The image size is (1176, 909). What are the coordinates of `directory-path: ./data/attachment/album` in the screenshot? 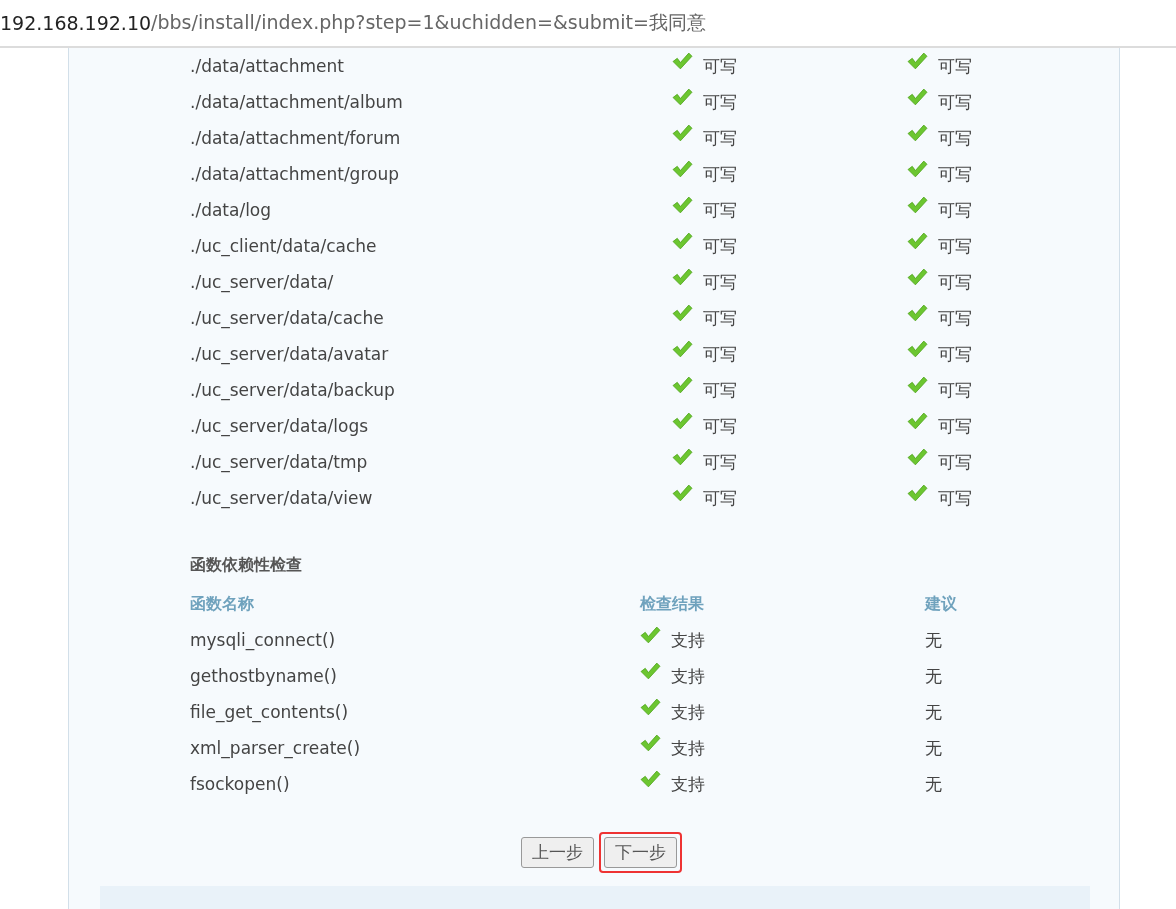 It's located at (297, 102).